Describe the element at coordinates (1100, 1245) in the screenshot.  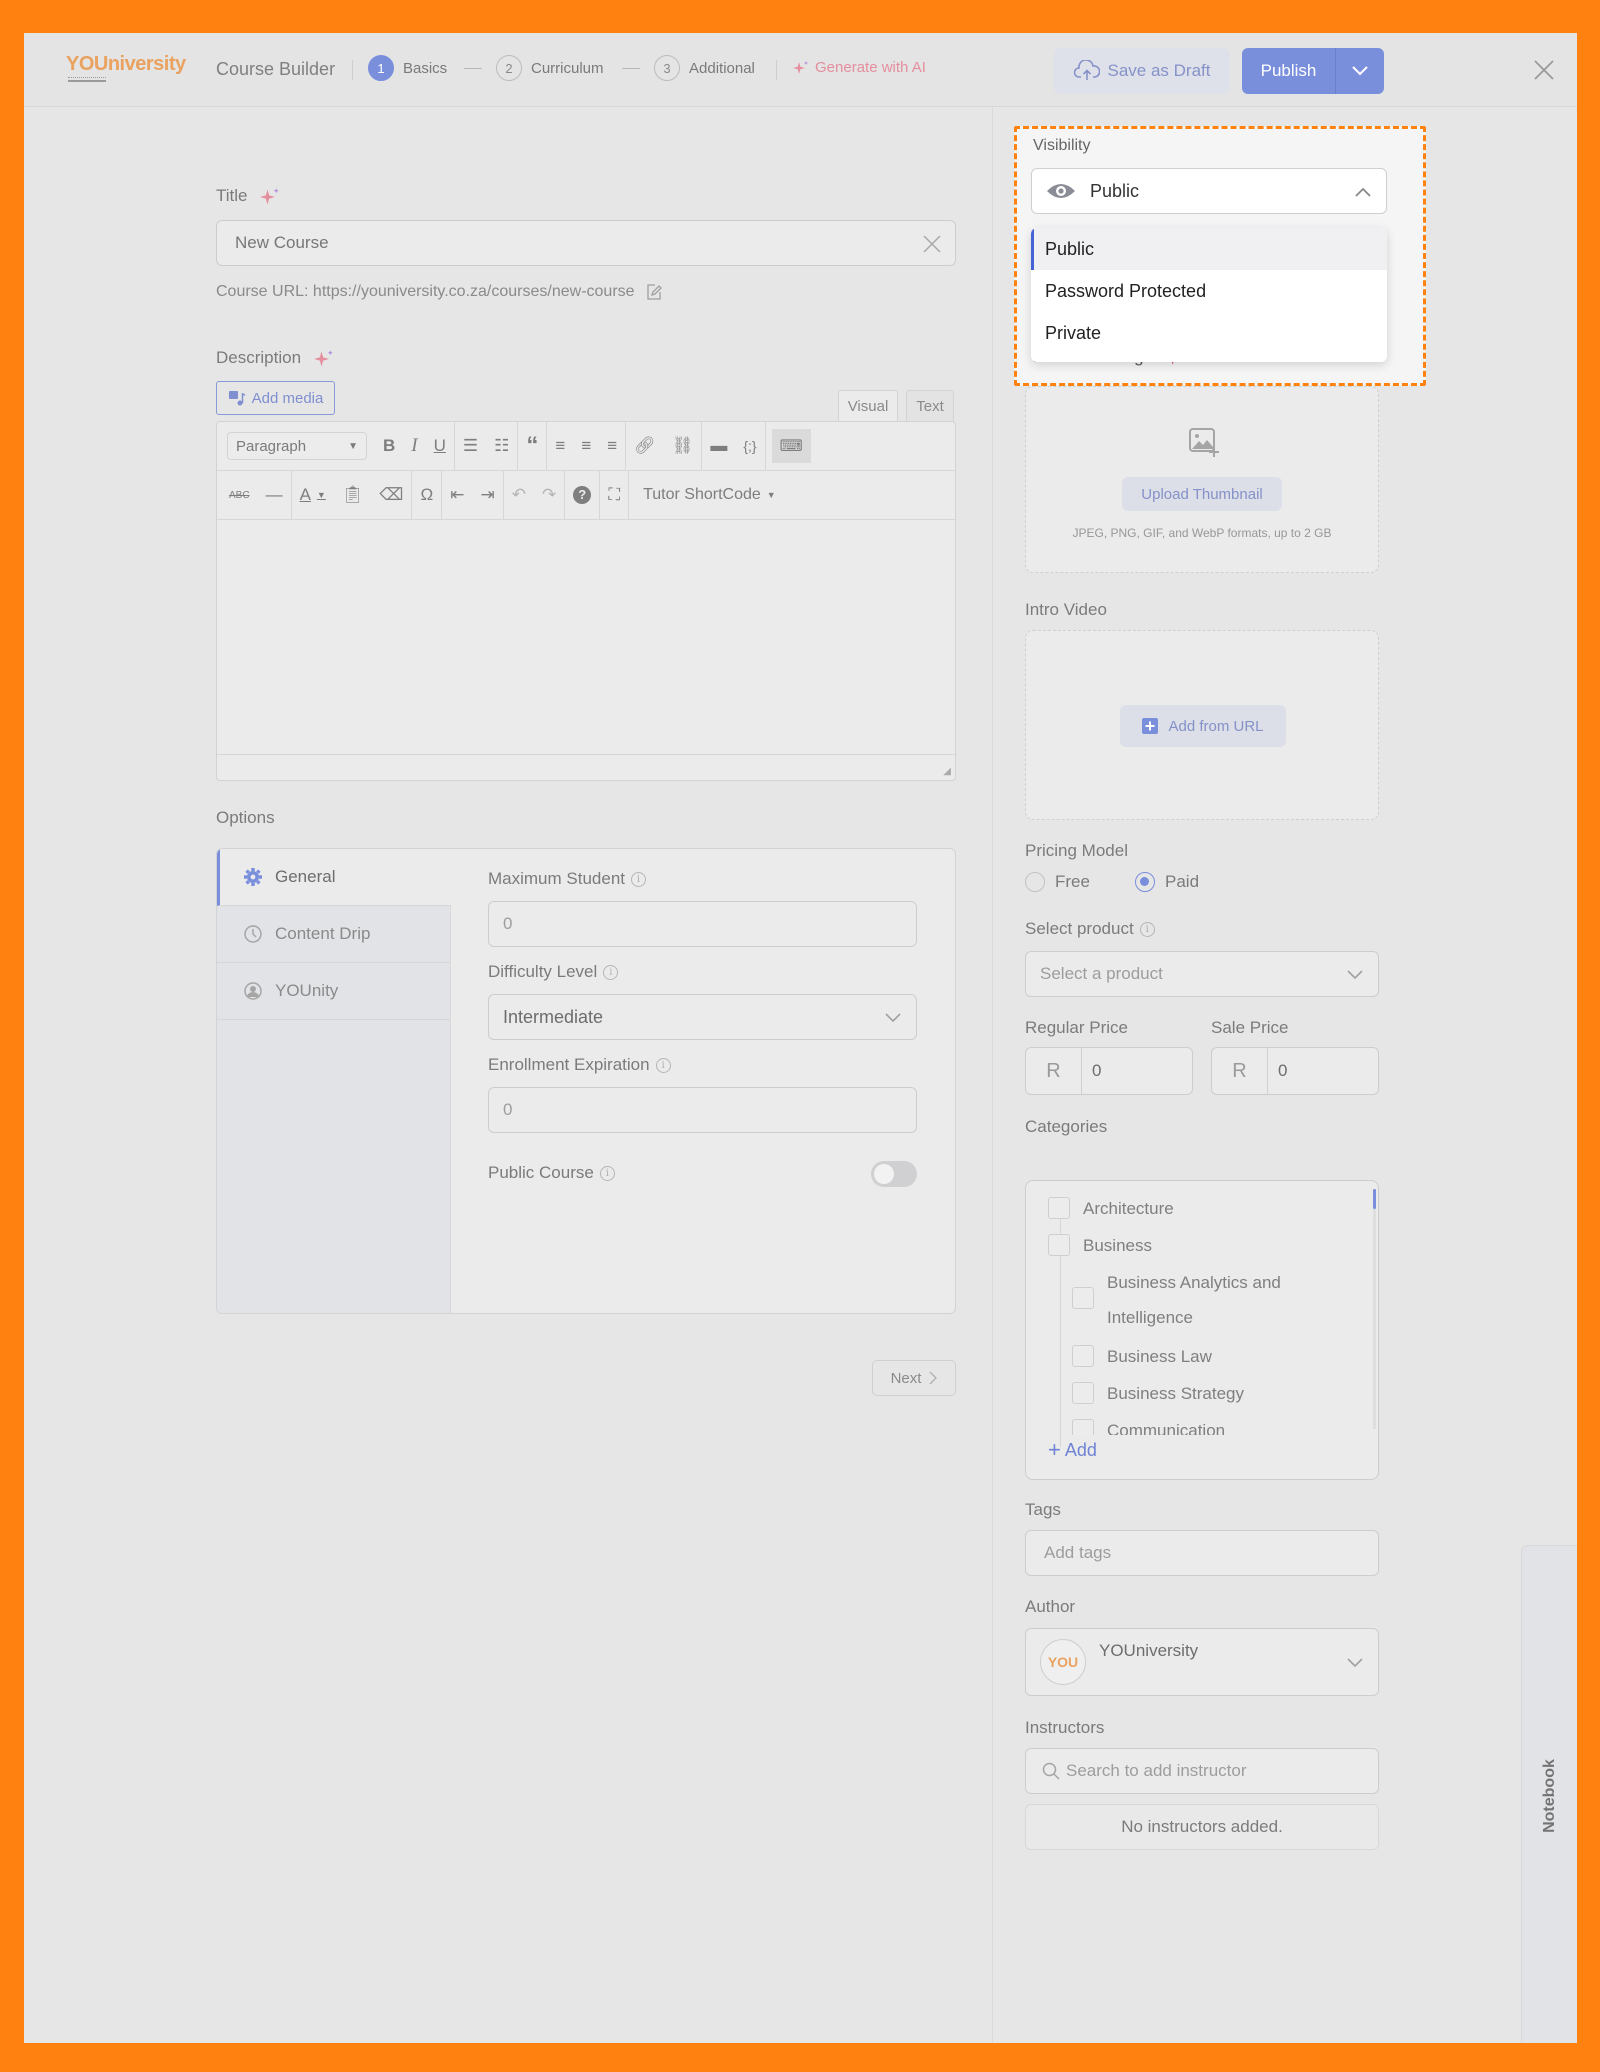
I see `category-item: Business` at that location.